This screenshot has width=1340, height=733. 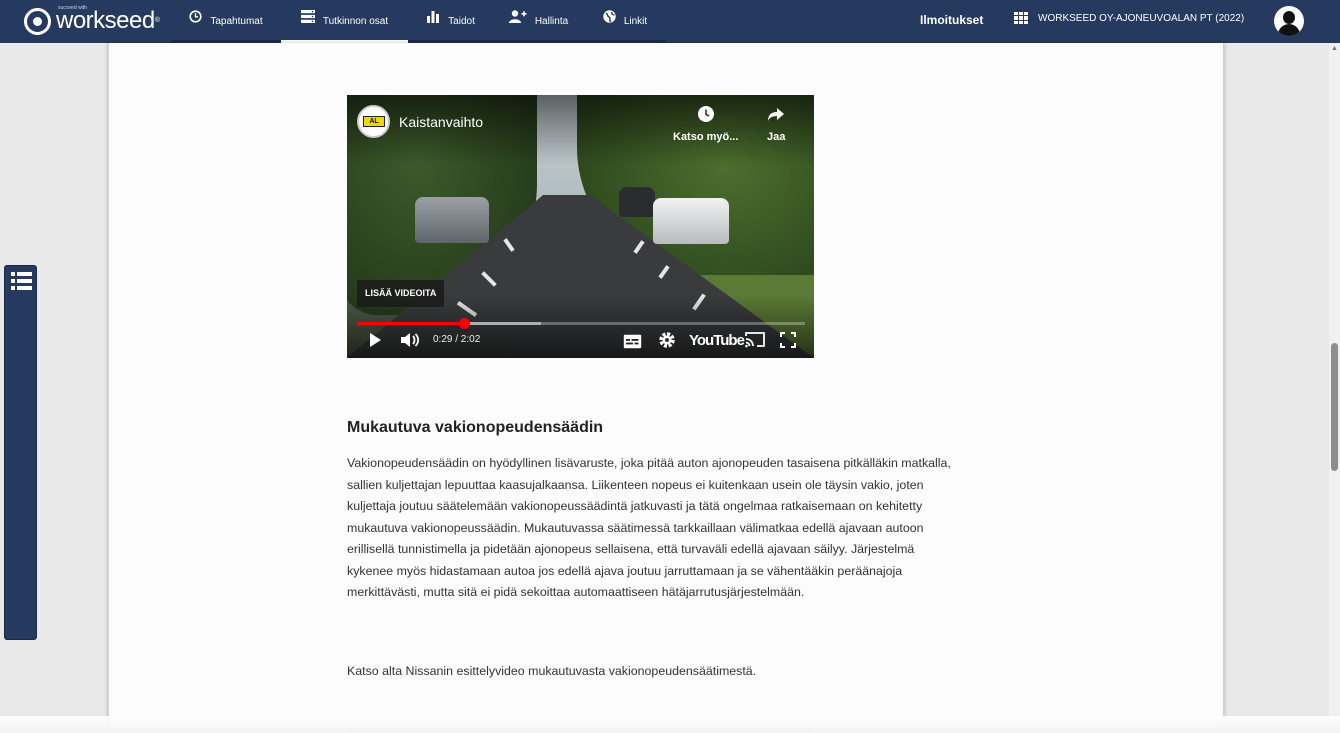 What do you see at coordinates (1334, 407) in the screenshot?
I see `scroll-thumb` at bounding box center [1334, 407].